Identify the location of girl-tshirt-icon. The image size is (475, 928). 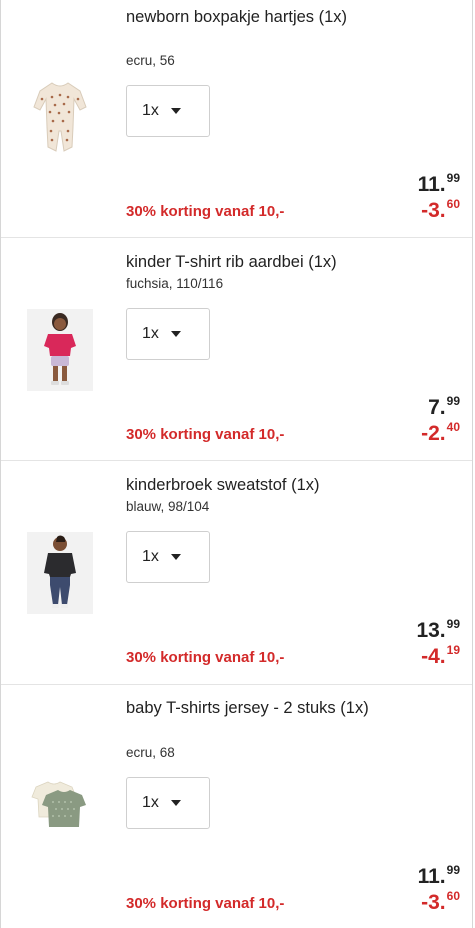
(60, 349).